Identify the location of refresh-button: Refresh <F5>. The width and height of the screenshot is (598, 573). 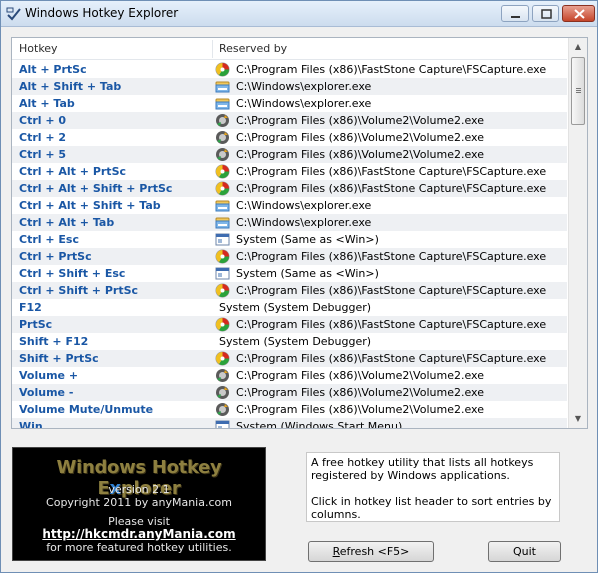
(371, 551).